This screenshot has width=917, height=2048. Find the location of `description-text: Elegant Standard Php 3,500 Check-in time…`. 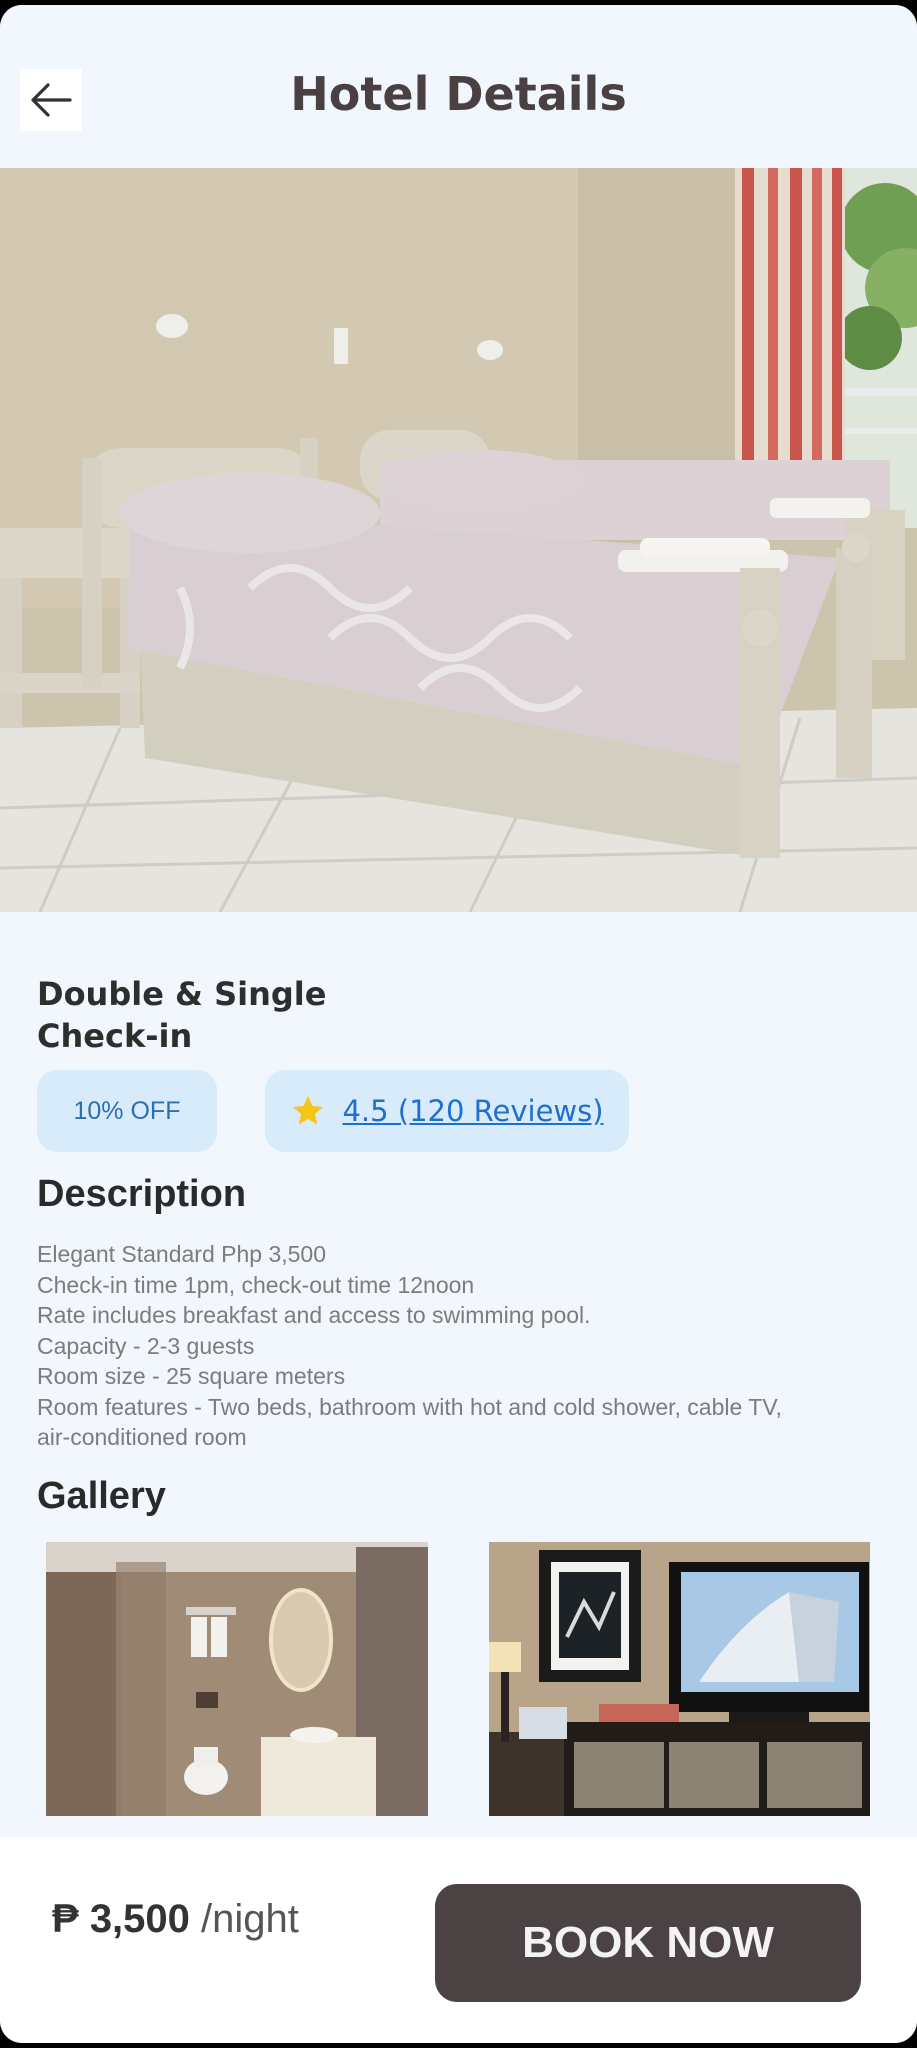

description-text: Elegant Standard Php 3,500 Check-in time… is located at coordinates (462, 1346).